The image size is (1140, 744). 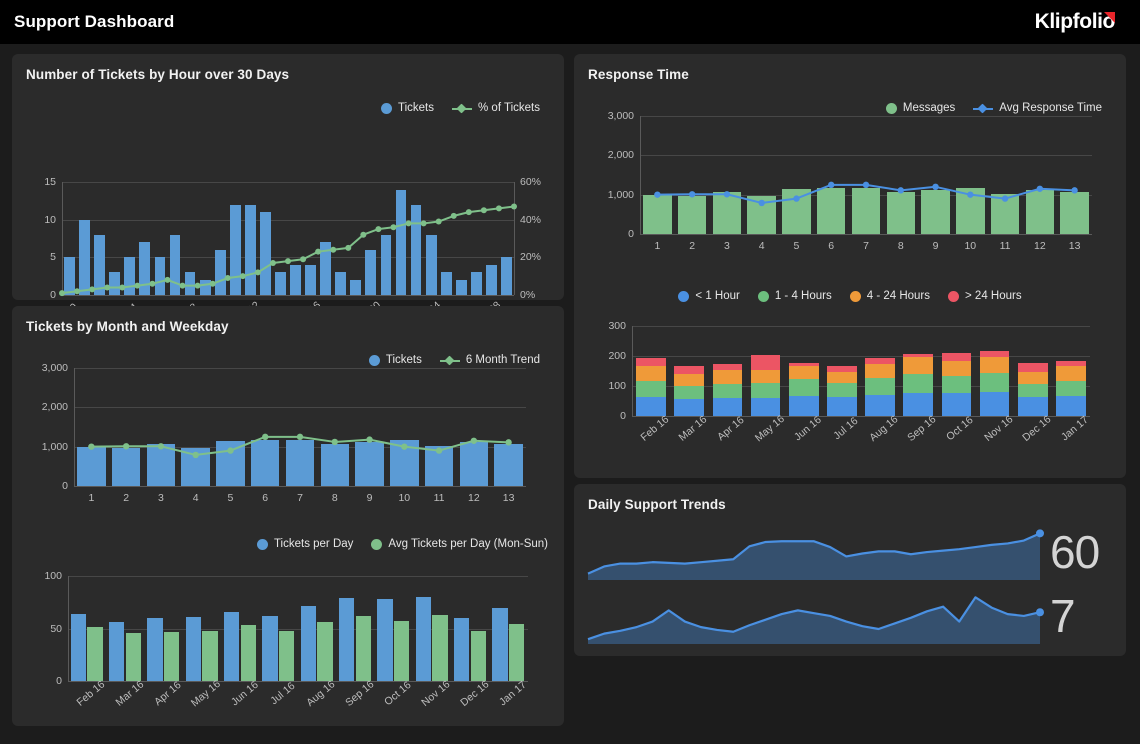 I want to click on legend-item: 4 - 24 Hours, so click(x=889, y=296).